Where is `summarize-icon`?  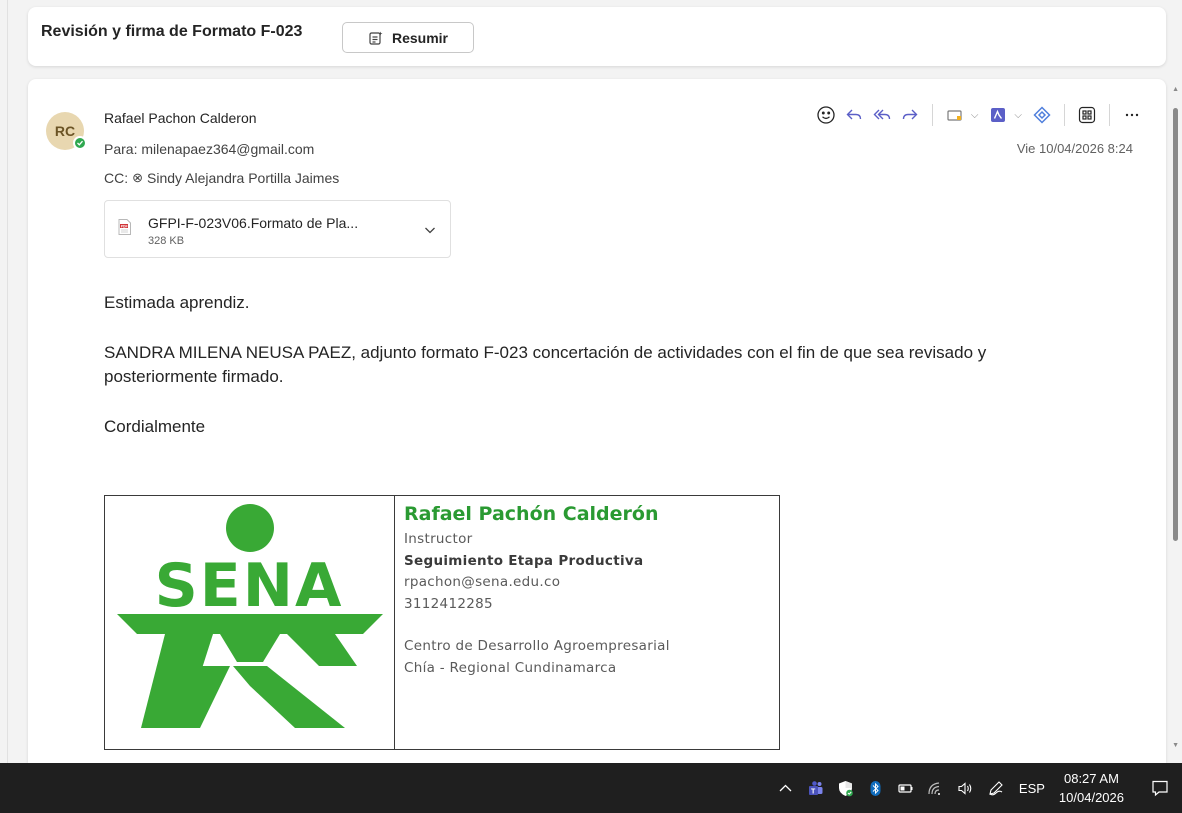 summarize-icon is located at coordinates (376, 38).